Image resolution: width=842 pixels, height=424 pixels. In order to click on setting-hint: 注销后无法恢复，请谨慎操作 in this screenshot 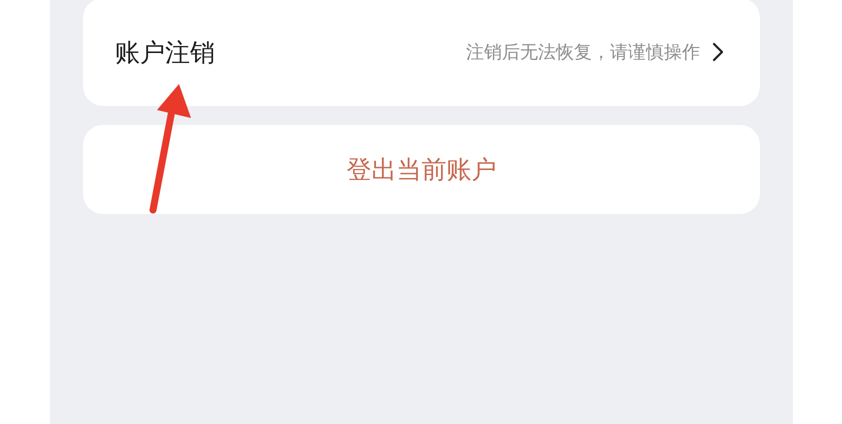, I will do `click(583, 52)`.